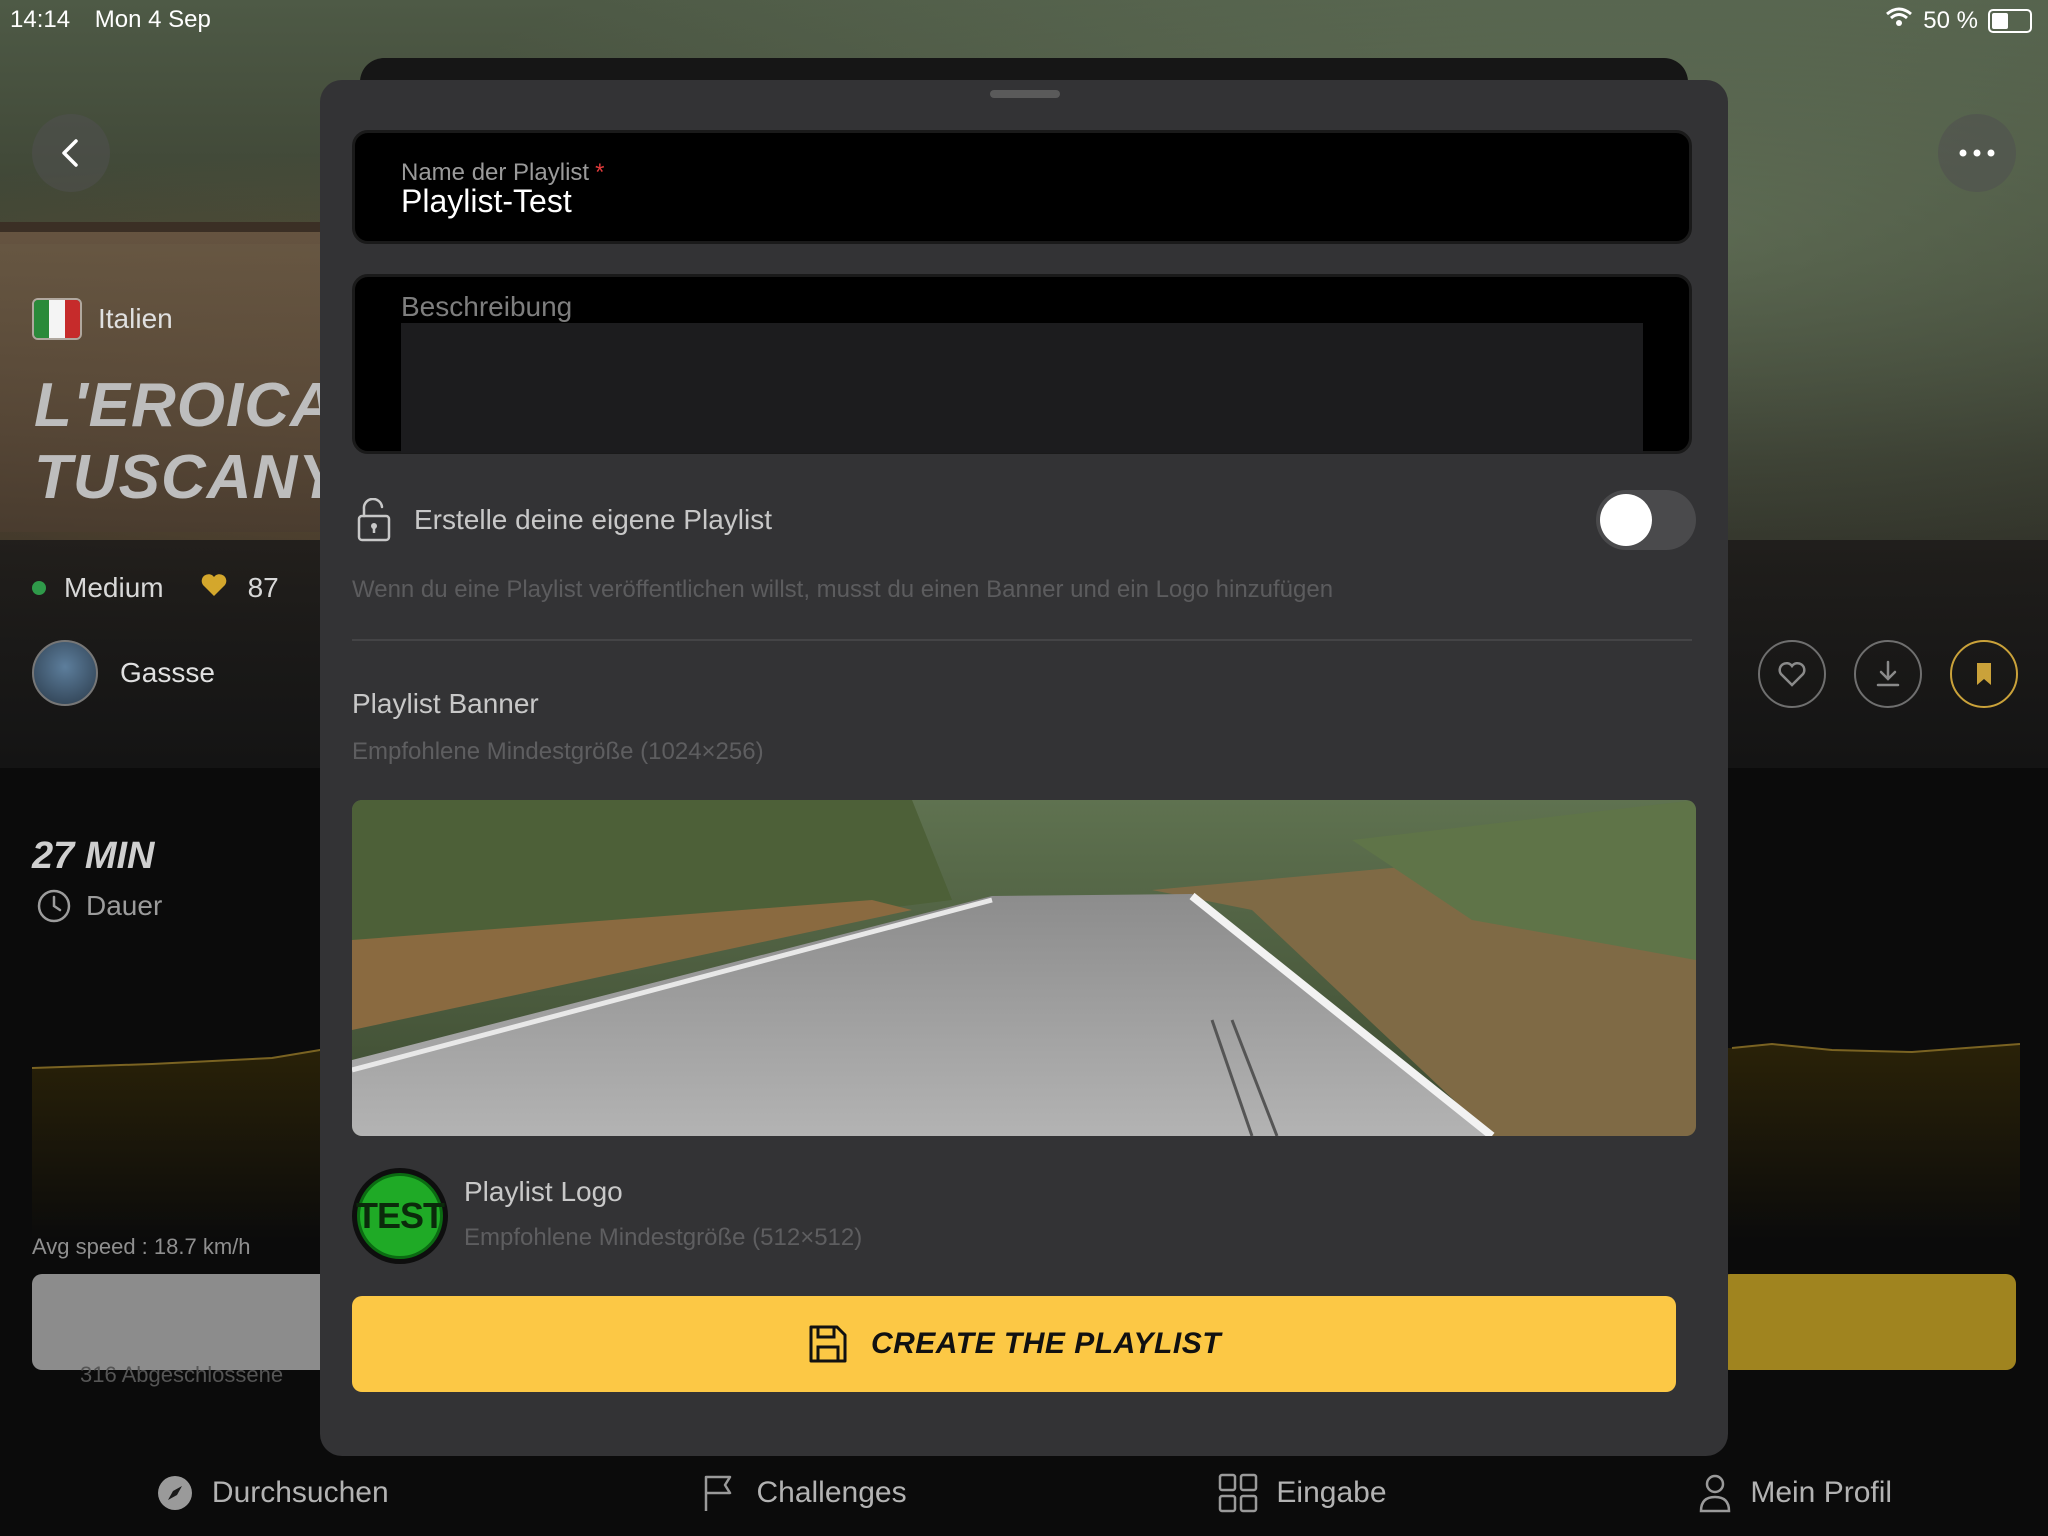 This screenshot has height=1536, width=2048. Describe the element at coordinates (1899, 20) in the screenshot. I see `wifi-icon` at that location.